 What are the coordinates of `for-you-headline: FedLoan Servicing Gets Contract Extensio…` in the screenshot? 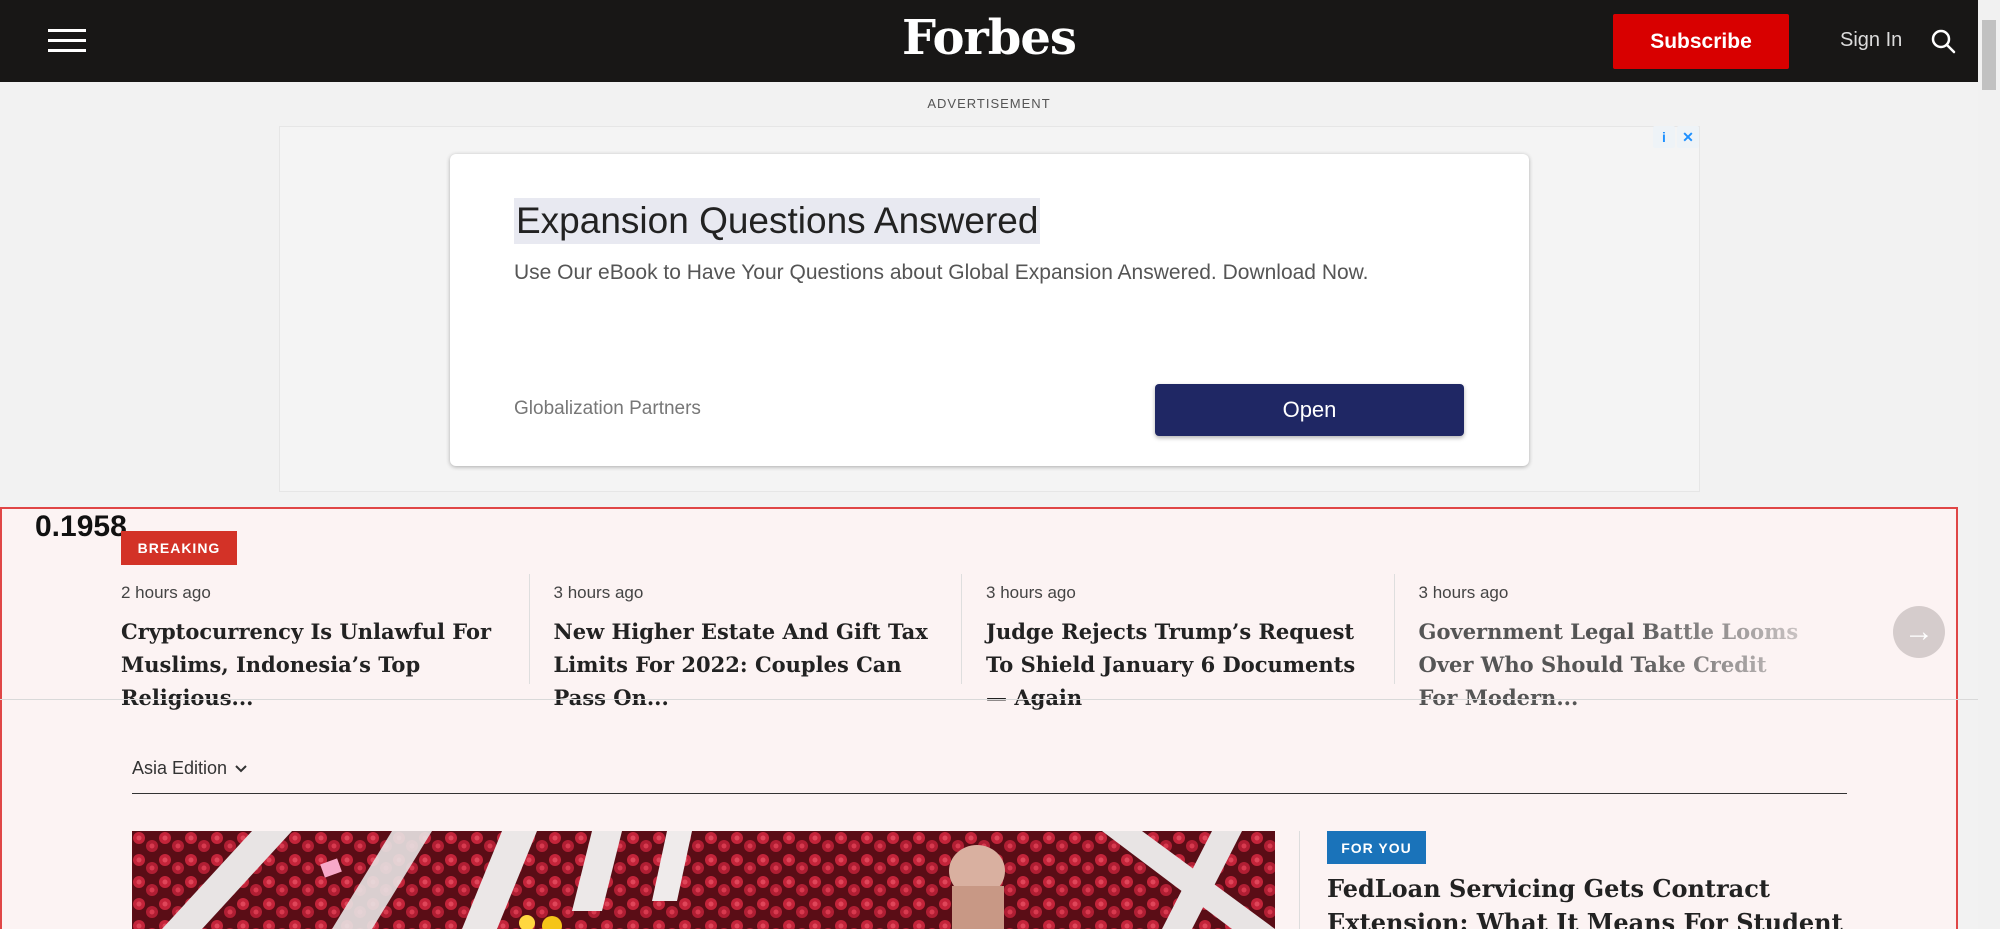 It's located at (1587, 900).